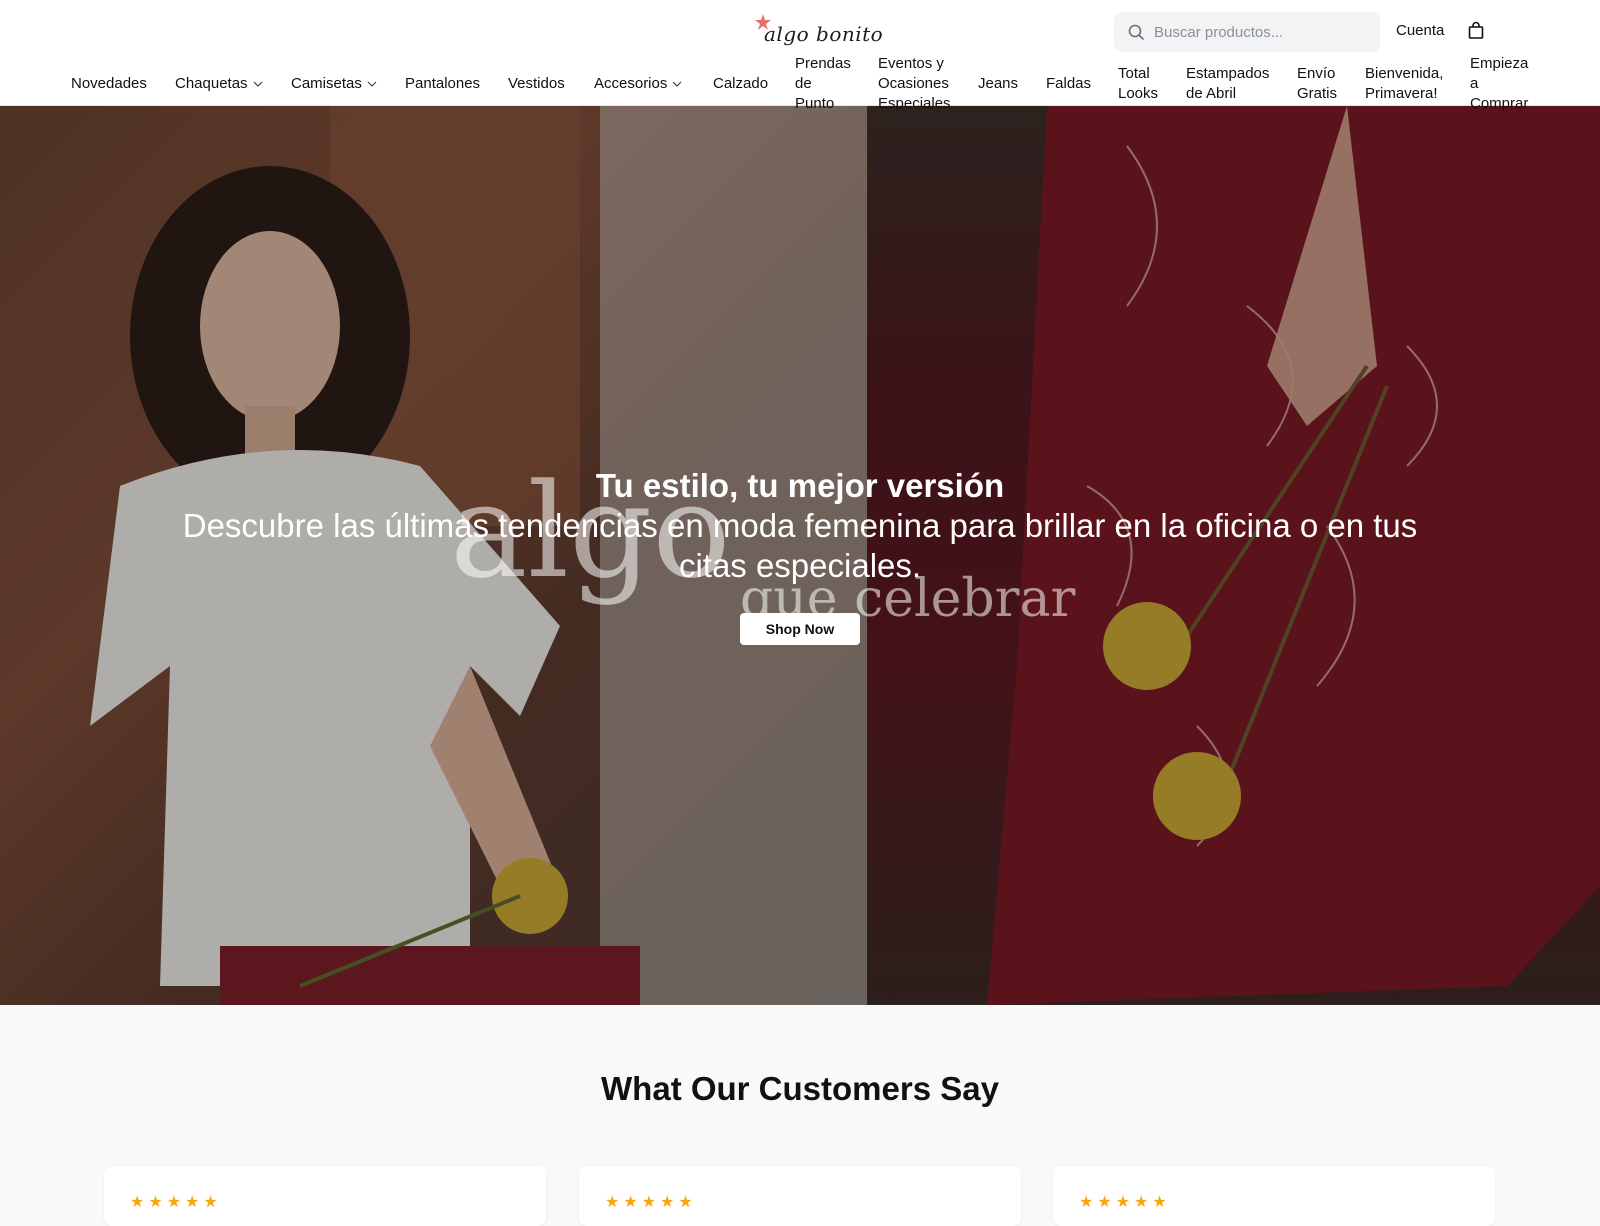  Describe the element at coordinates (824, 34) in the screenshot. I see `brand-name: algo bonito` at that location.